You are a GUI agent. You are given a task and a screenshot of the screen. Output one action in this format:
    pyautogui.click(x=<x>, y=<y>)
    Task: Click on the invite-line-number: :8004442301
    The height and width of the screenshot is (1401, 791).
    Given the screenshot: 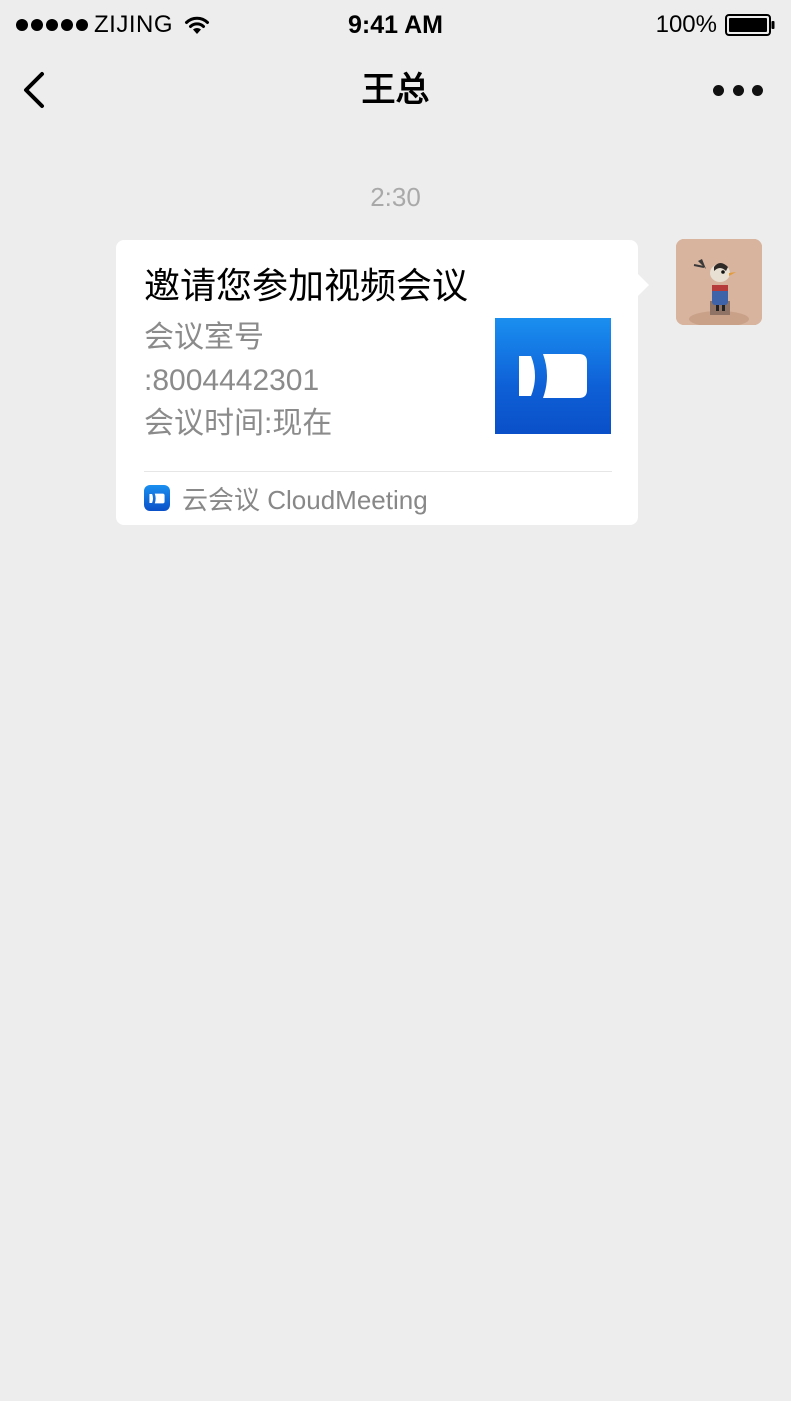 What is the action you would take?
    pyautogui.click(x=232, y=380)
    